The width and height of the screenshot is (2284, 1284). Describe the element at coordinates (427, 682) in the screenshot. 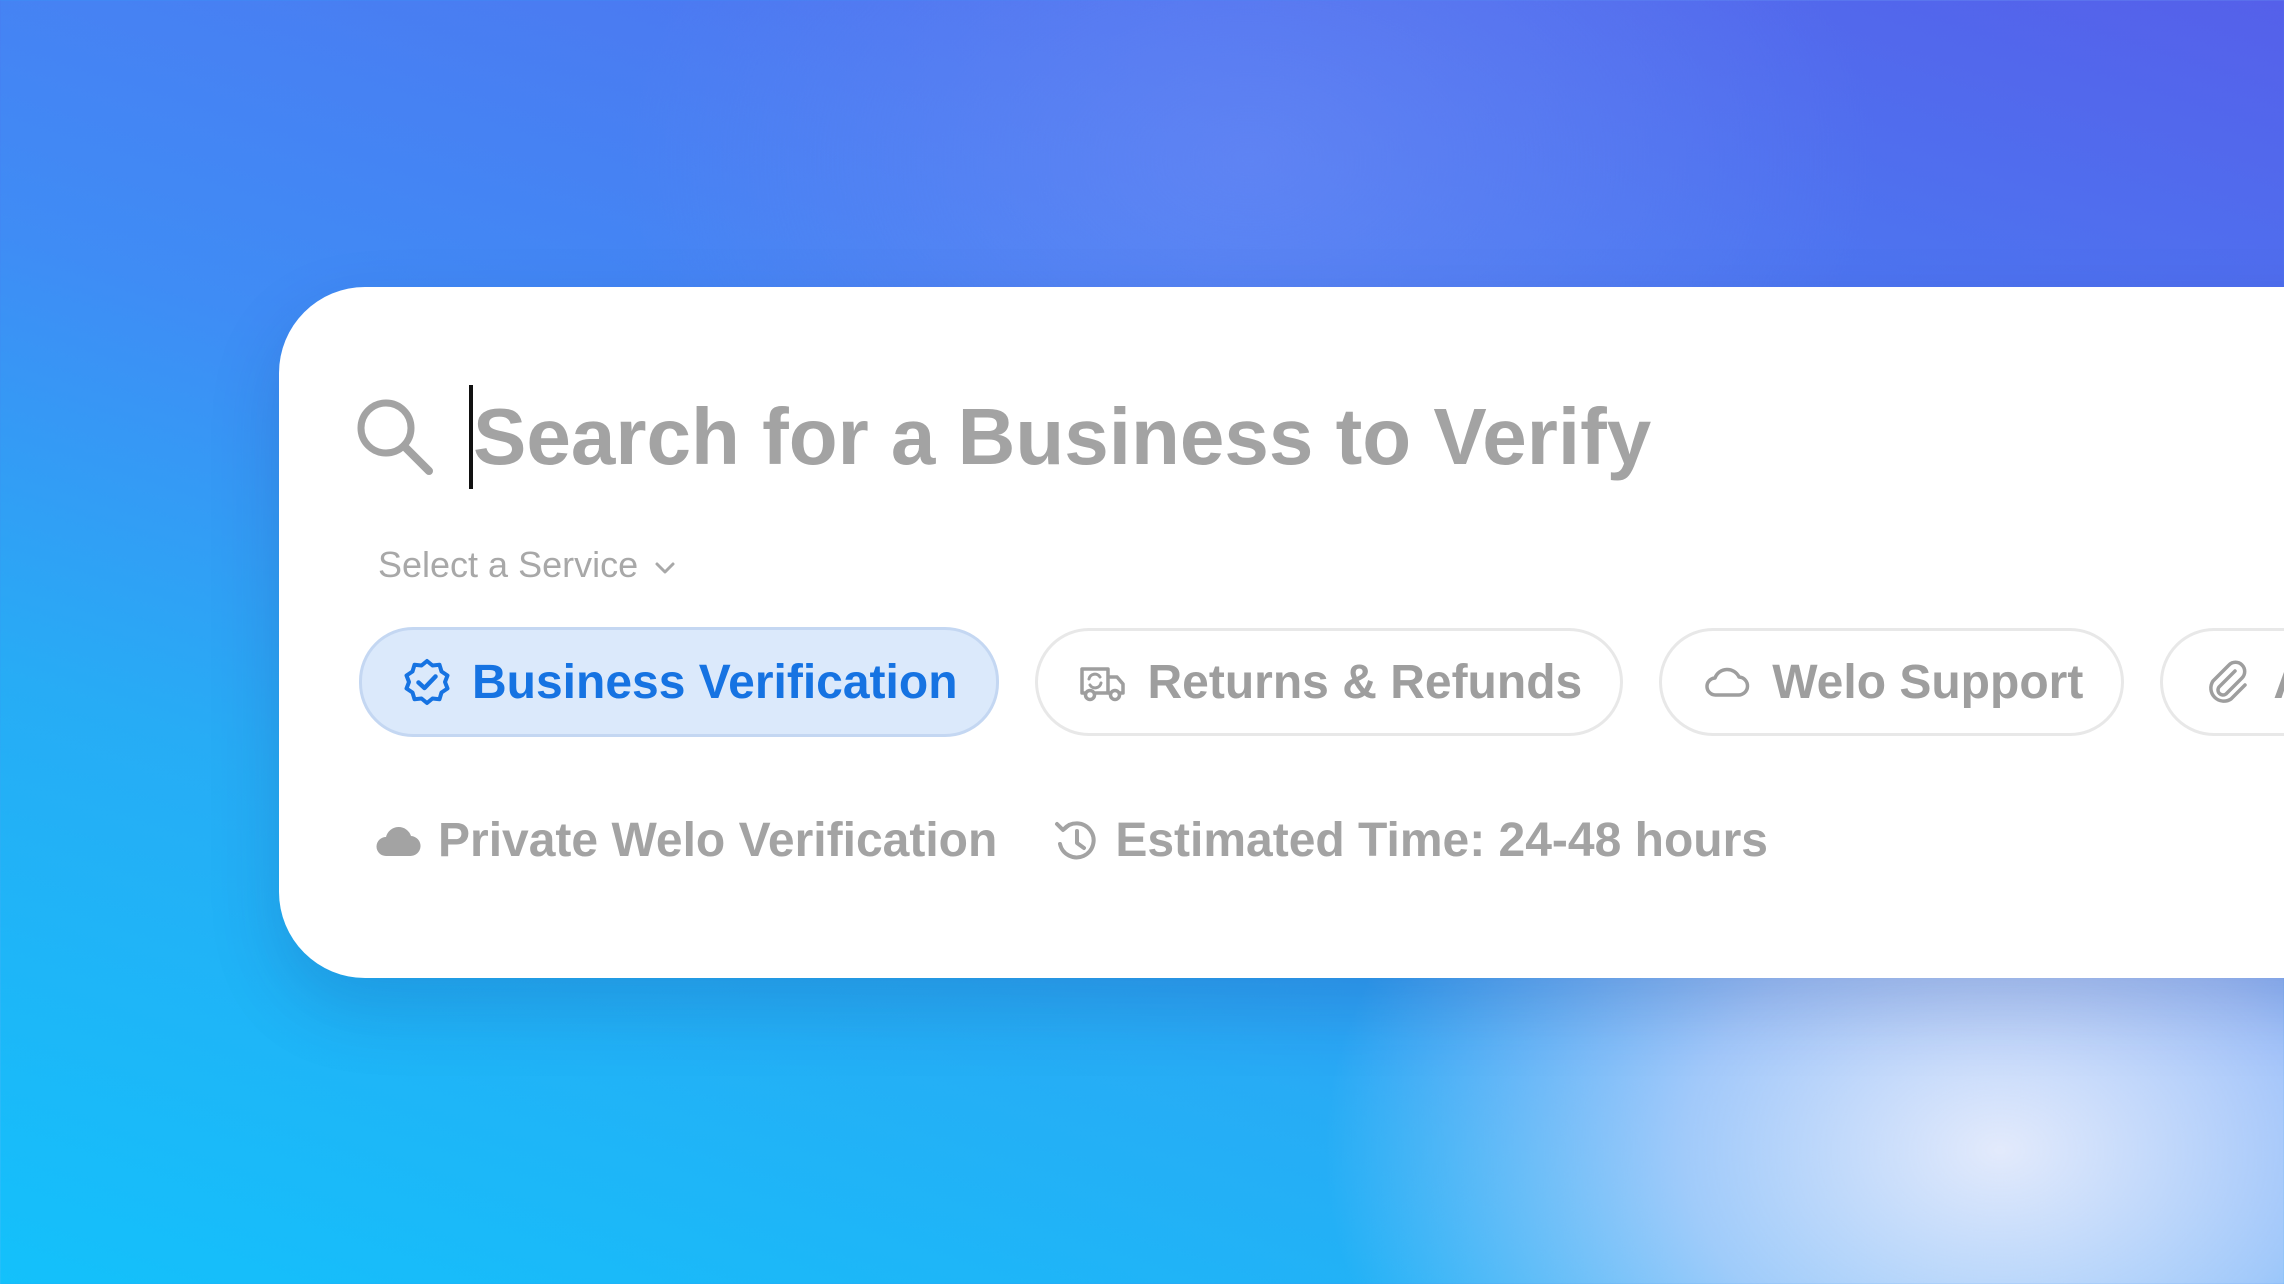

I see `verified-badge-icon` at that location.